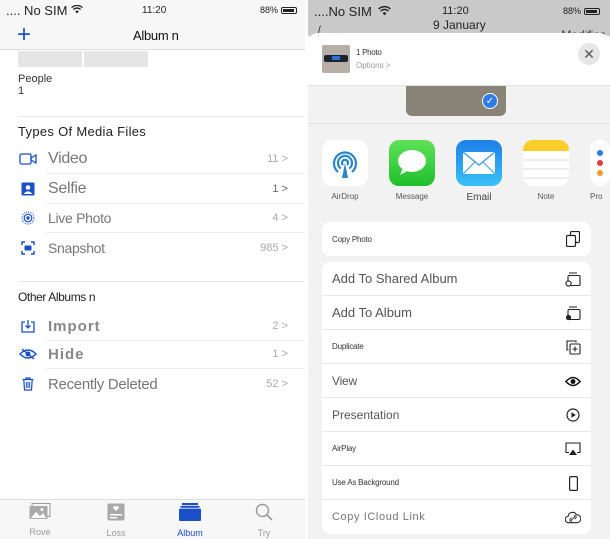  I want to click on action-label: Add To Shared Album, so click(395, 278).